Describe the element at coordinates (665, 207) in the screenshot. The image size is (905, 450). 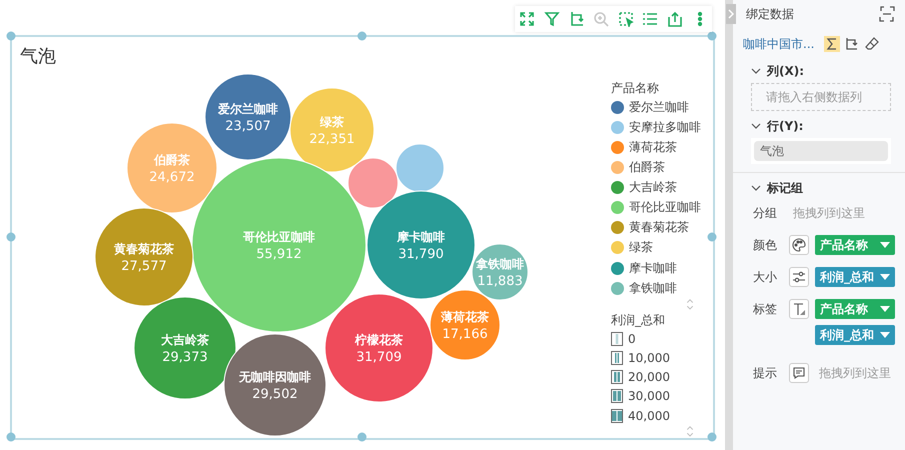
I see `legend-label: 哥伦比亚咖啡` at that location.